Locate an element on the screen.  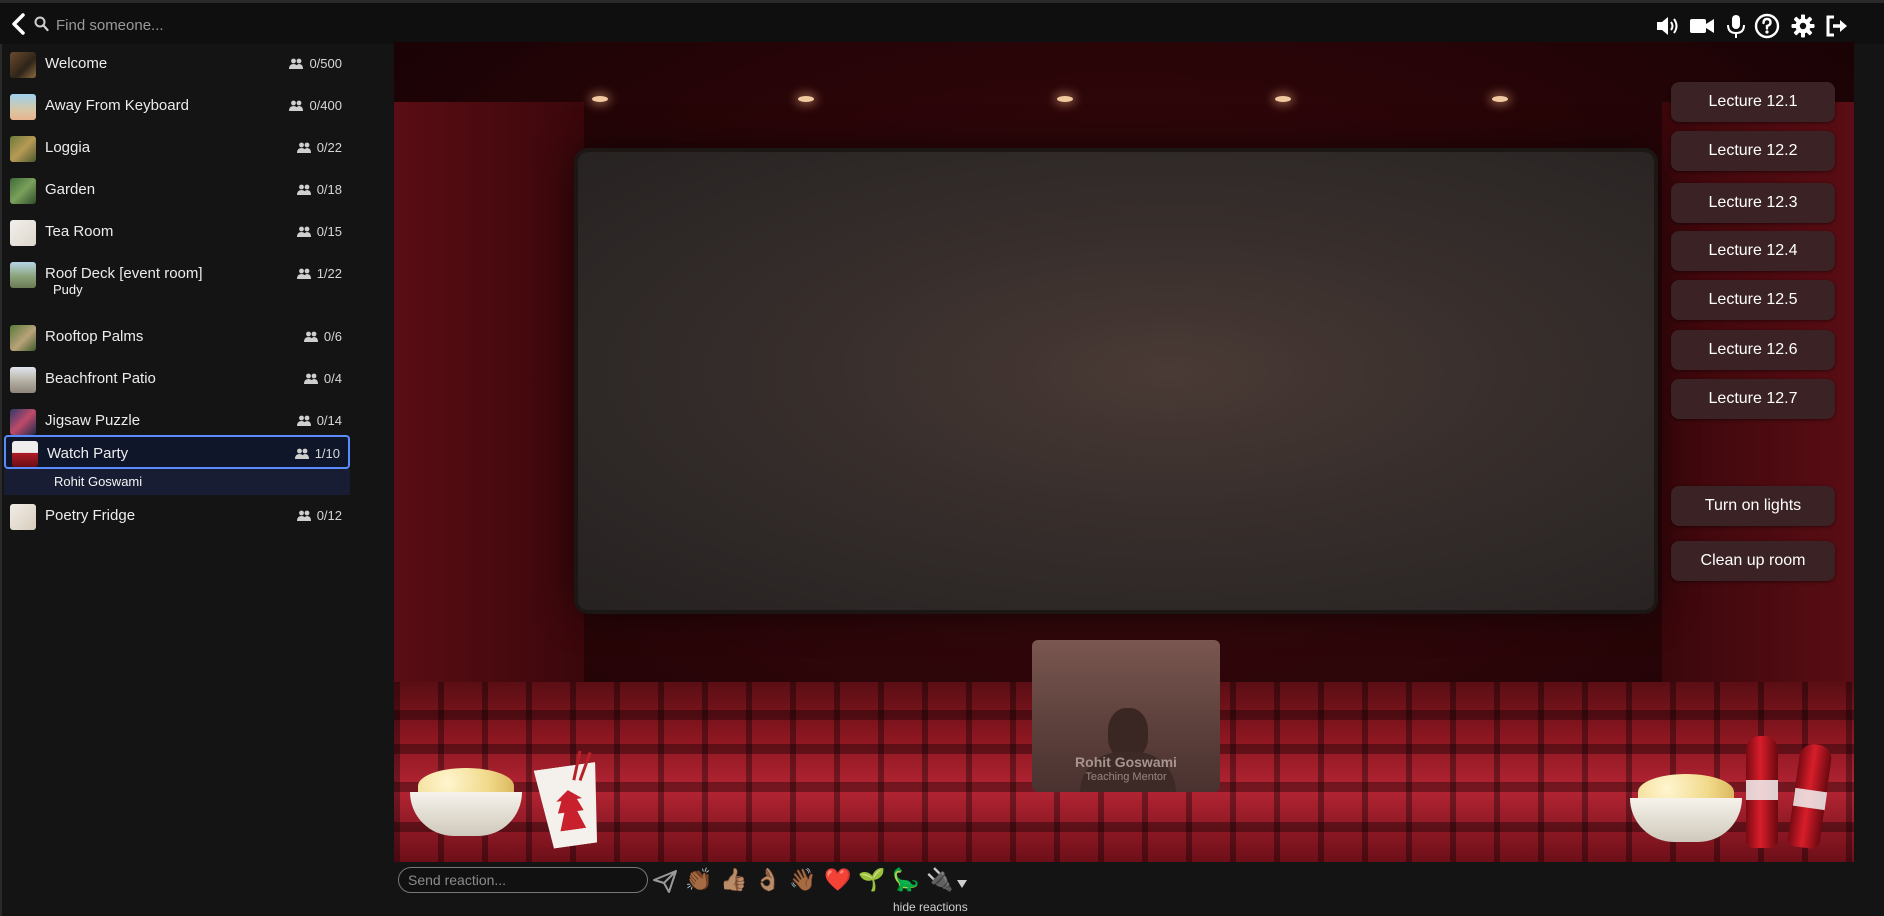
send-icon is located at coordinates (665, 881).